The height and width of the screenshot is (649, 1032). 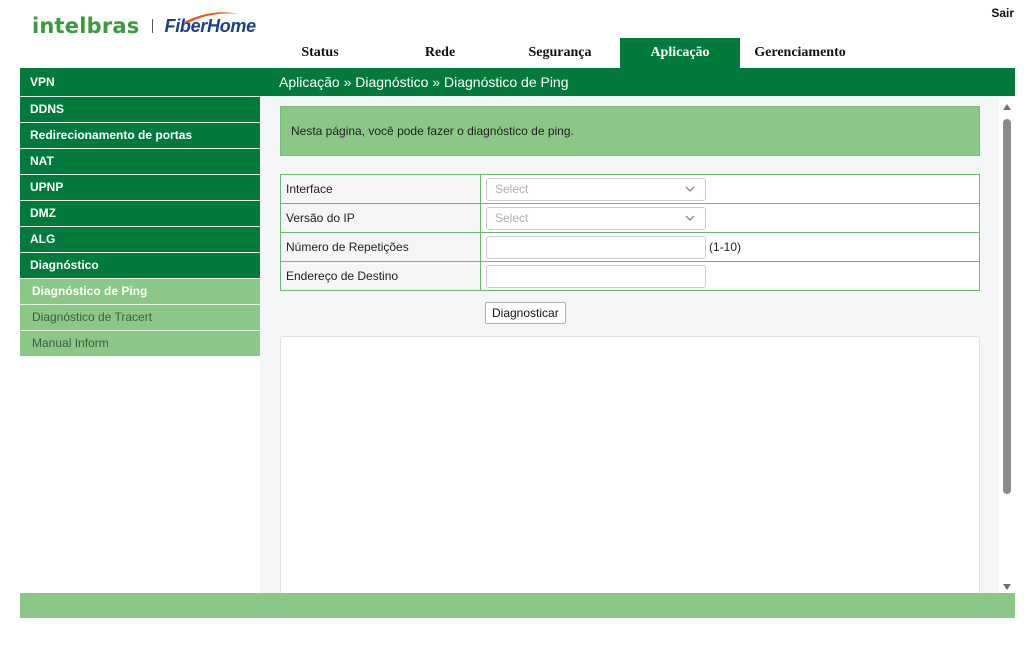 What do you see at coordinates (140, 109) in the screenshot?
I see `sidebar-item-ddns: DDNS` at bounding box center [140, 109].